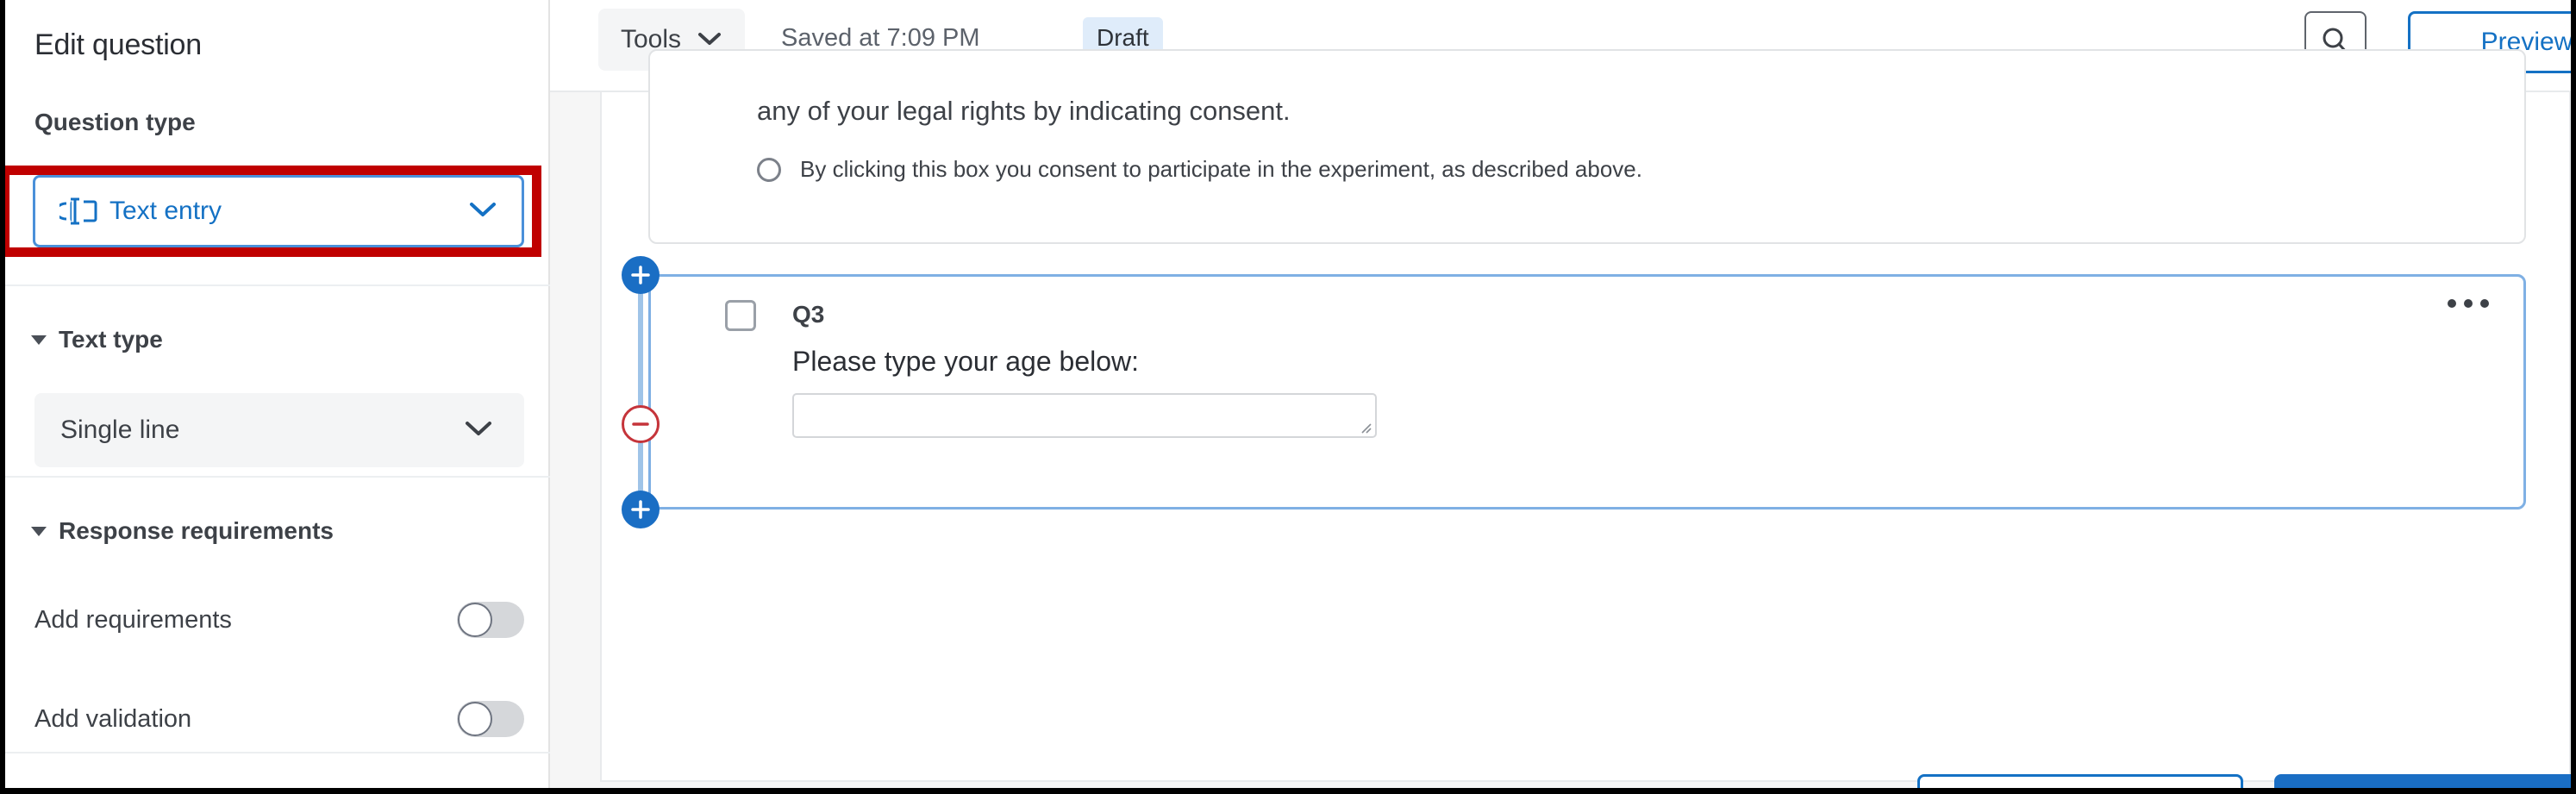 This screenshot has height=794, width=2576. What do you see at coordinates (278, 211) in the screenshot?
I see `question-type-dropdown: Text entry` at bounding box center [278, 211].